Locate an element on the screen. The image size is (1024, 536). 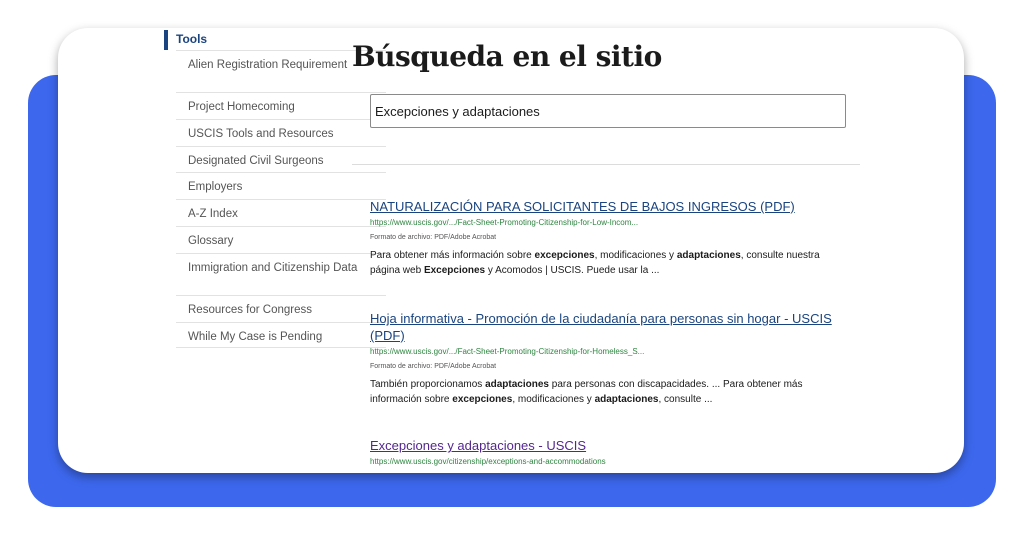
snippet-highlight: Excepciones is located at coordinates (454, 270).